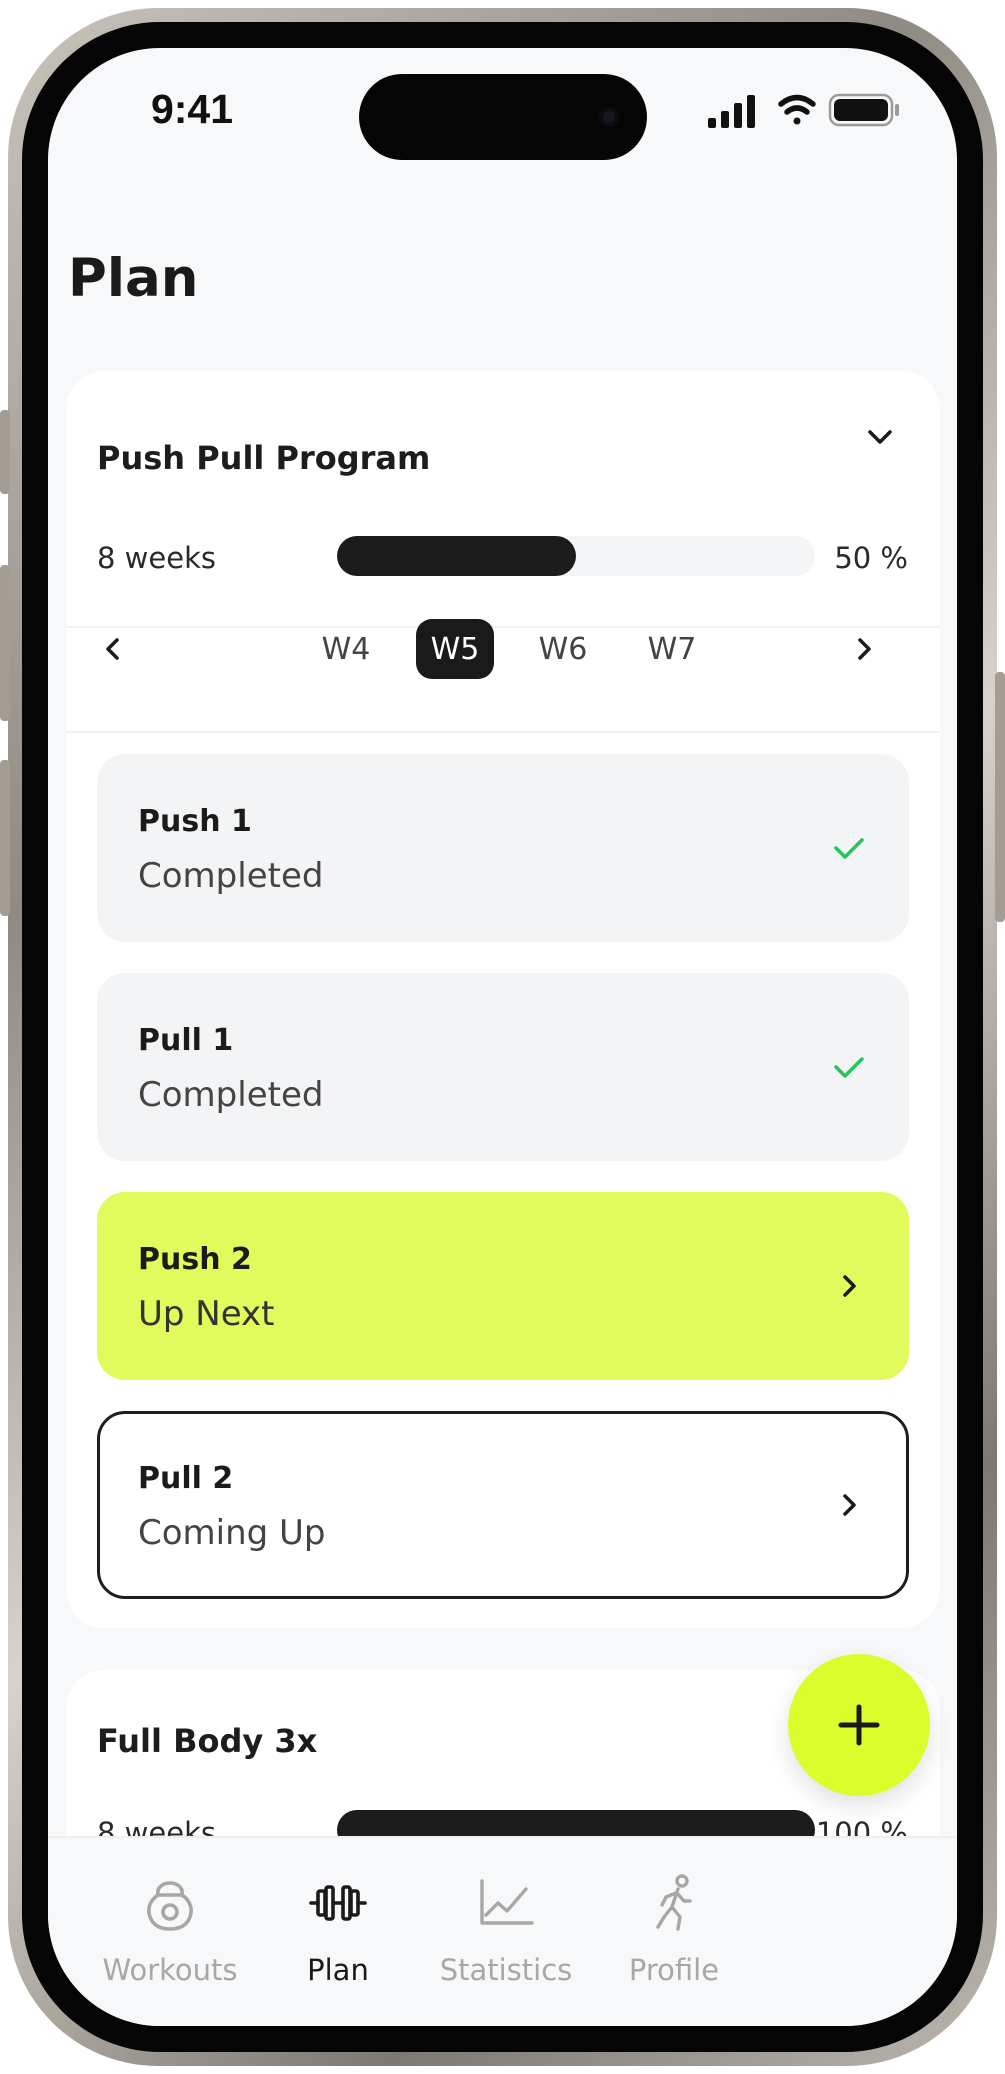 This screenshot has width=1005, height=2074. I want to click on week-tab-w6: W6, so click(563, 649).